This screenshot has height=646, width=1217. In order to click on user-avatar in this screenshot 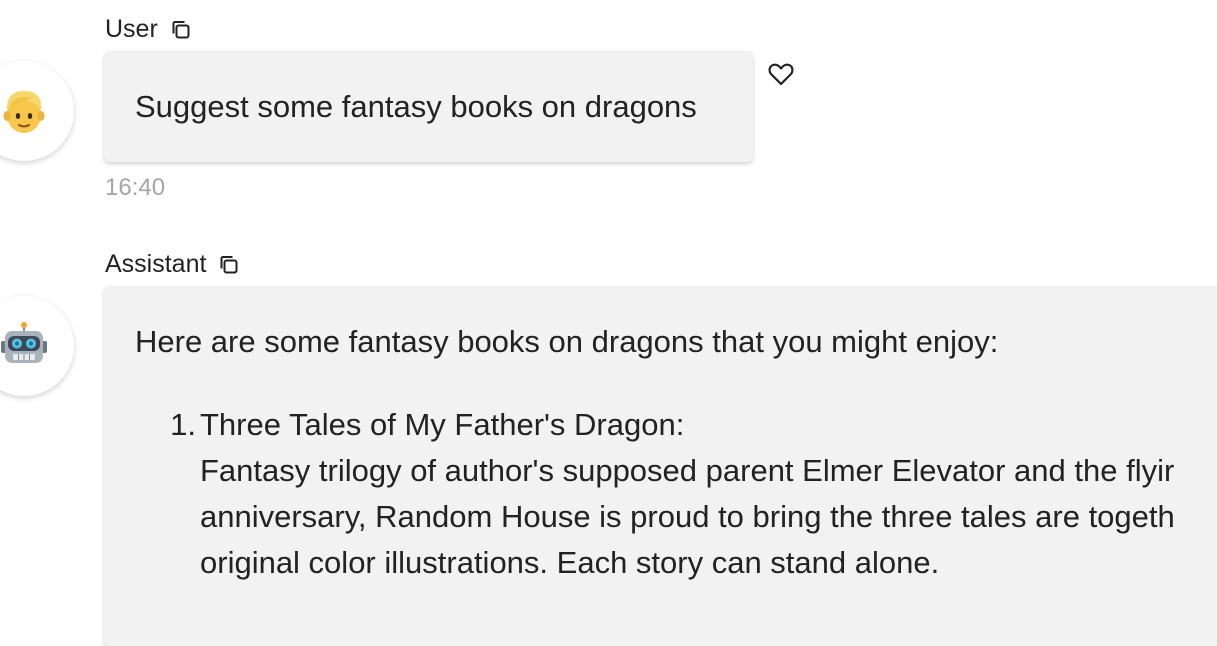, I will do `click(37, 111)`.